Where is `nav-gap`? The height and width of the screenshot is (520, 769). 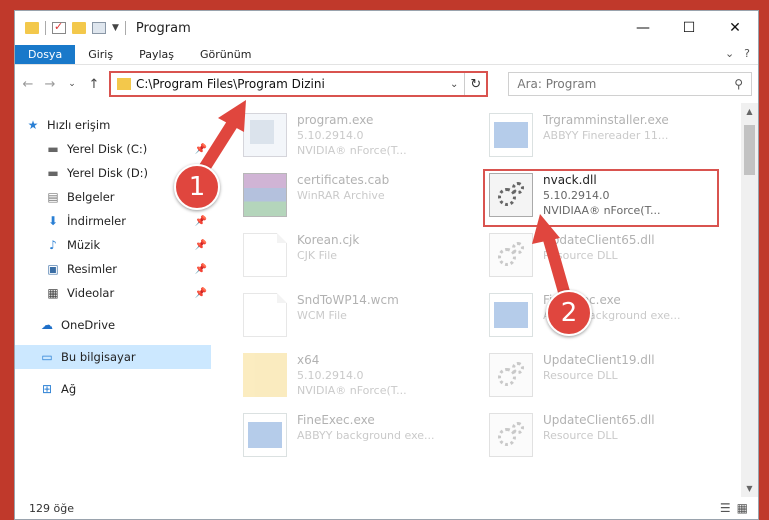 nav-gap is located at coordinates (113, 373).